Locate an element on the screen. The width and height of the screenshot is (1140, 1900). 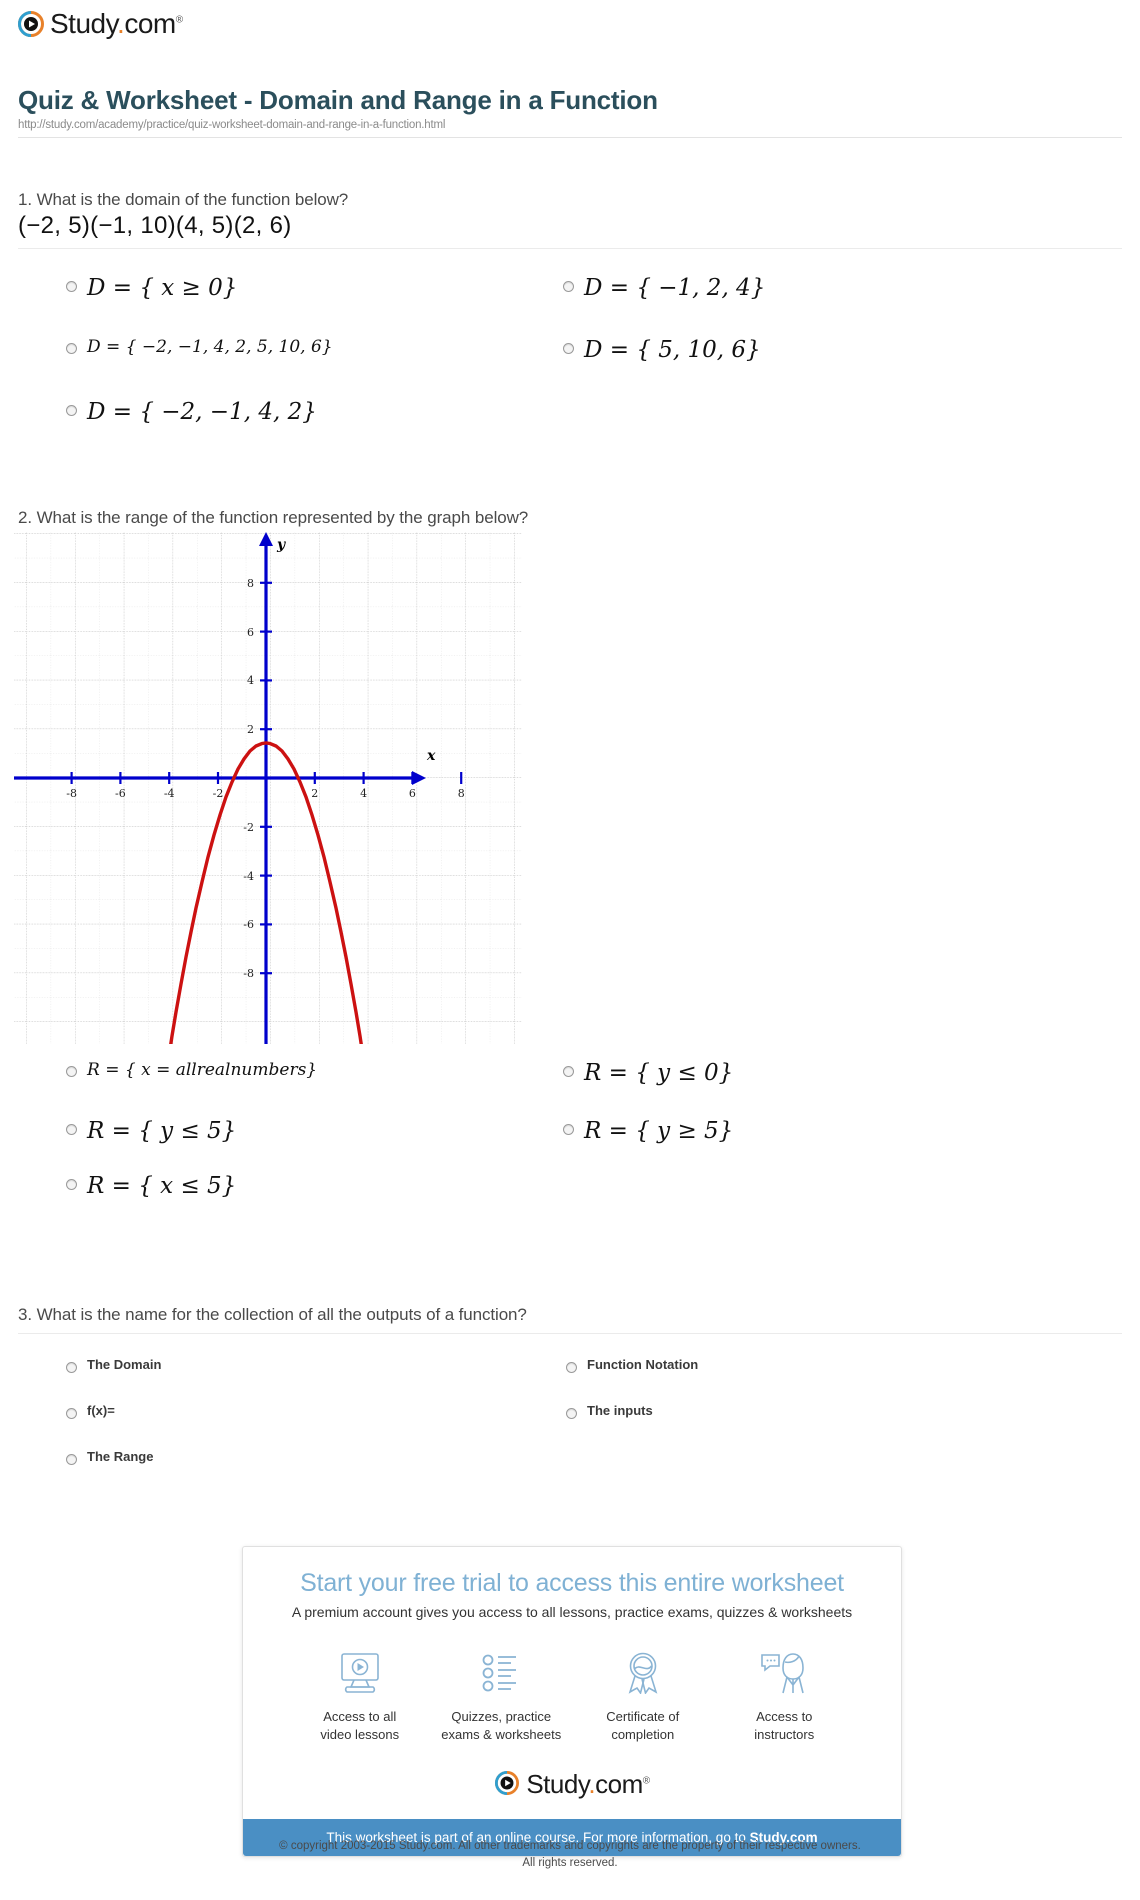
header-divider is located at coordinates (570, 137).